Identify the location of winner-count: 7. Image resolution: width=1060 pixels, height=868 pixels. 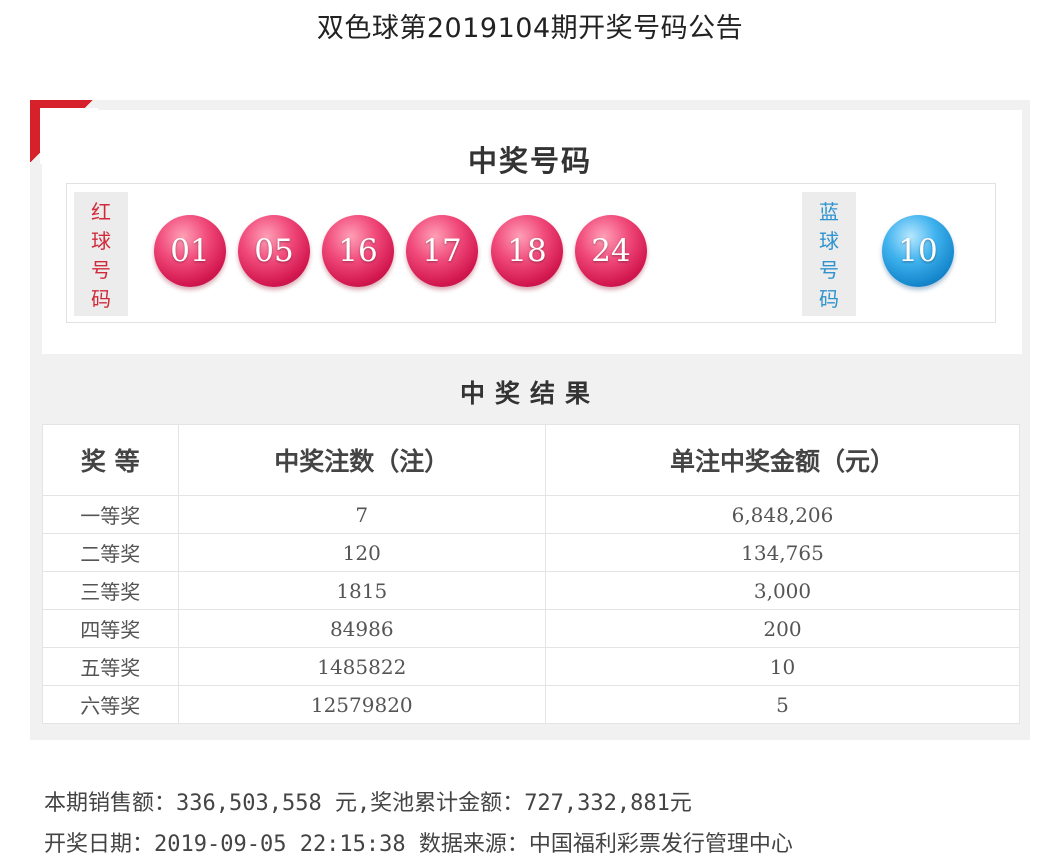
(361, 514).